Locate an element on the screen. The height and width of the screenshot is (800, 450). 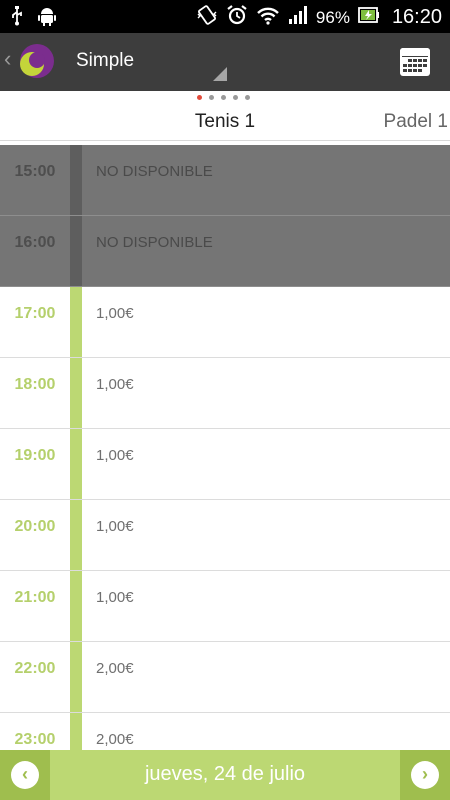
alarm-icon is located at coordinates (237, 17).